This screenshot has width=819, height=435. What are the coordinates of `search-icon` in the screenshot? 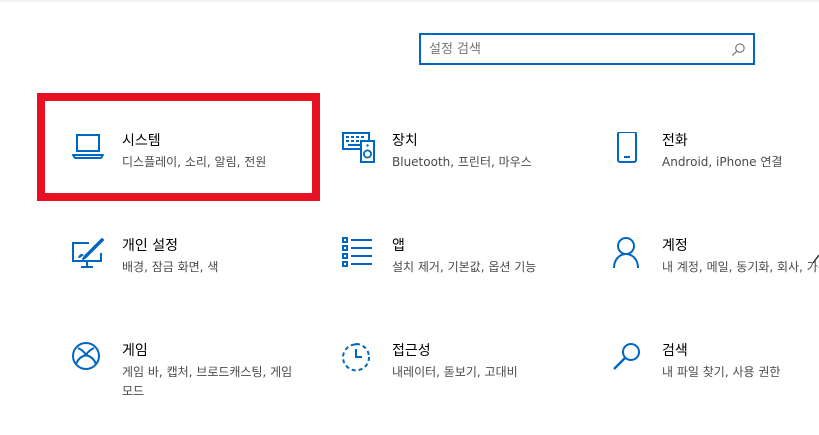 It's located at (738, 49).